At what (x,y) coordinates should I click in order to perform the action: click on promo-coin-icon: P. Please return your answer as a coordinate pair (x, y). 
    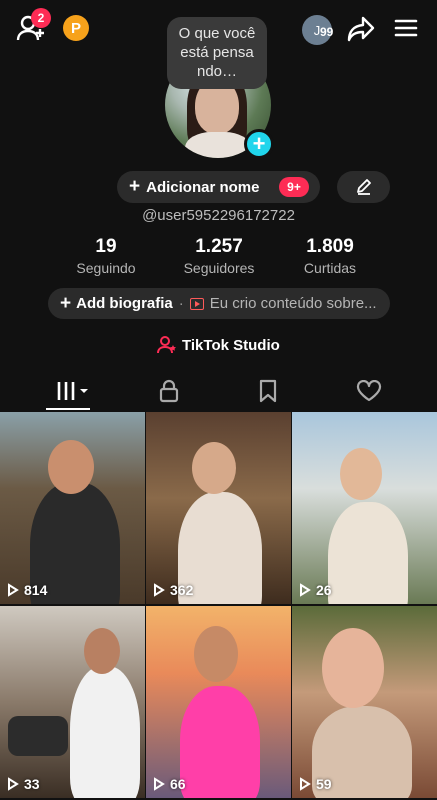
    Looking at the image, I should click on (76, 28).